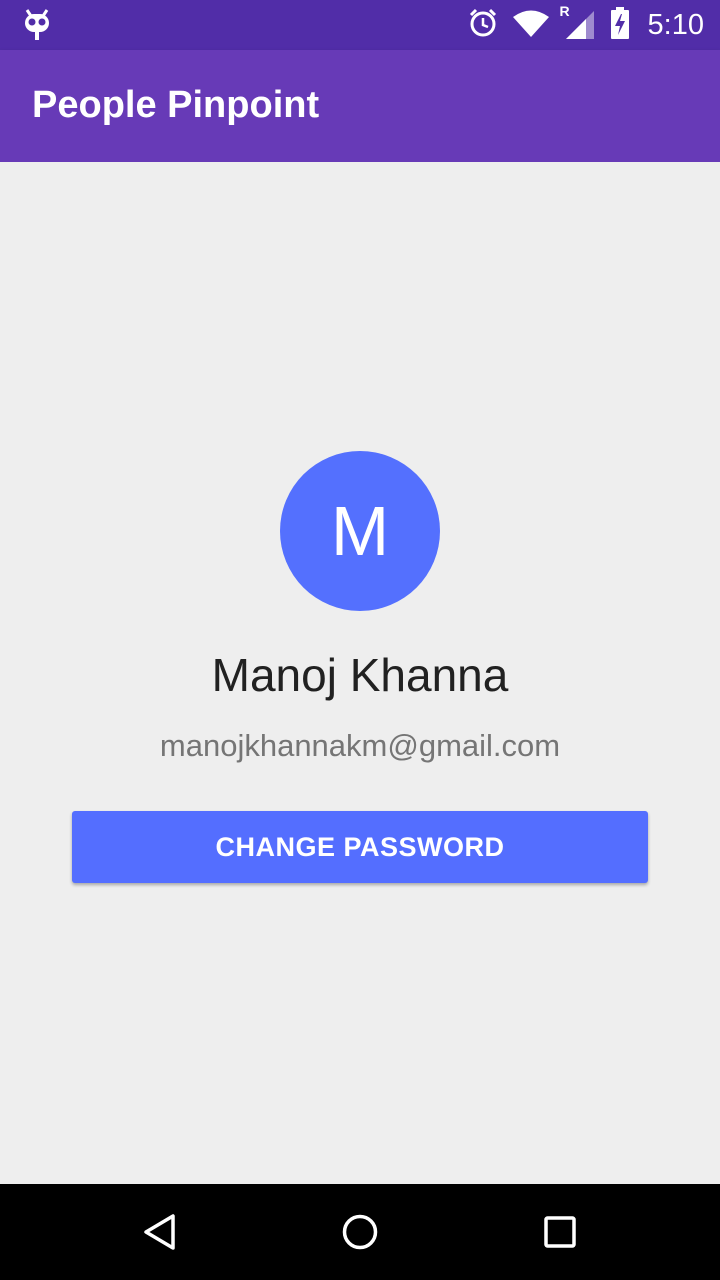 This screenshot has width=720, height=1280. What do you see at coordinates (360, 106) in the screenshot?
I see `app-bar: People Pinpoint` at bounding box center [360, 106].